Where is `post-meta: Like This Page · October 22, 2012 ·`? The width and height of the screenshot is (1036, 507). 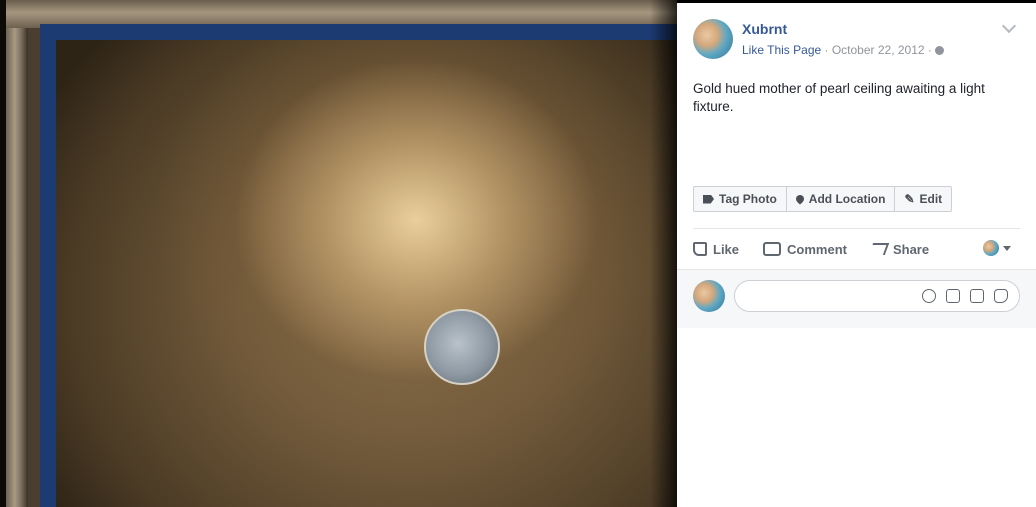
post-meta: Like This Page · October 22, 2012 · is located at coordinates (843, 50).